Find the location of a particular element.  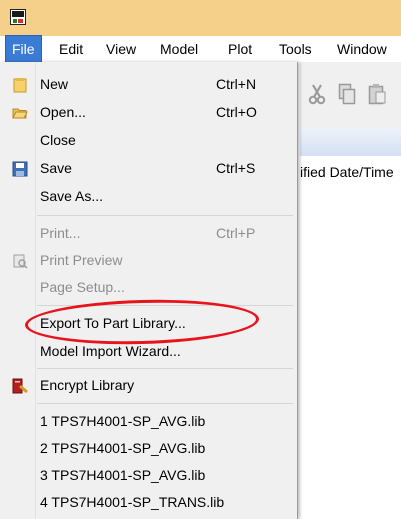

copy-icon is located at coordinates (347, 94).